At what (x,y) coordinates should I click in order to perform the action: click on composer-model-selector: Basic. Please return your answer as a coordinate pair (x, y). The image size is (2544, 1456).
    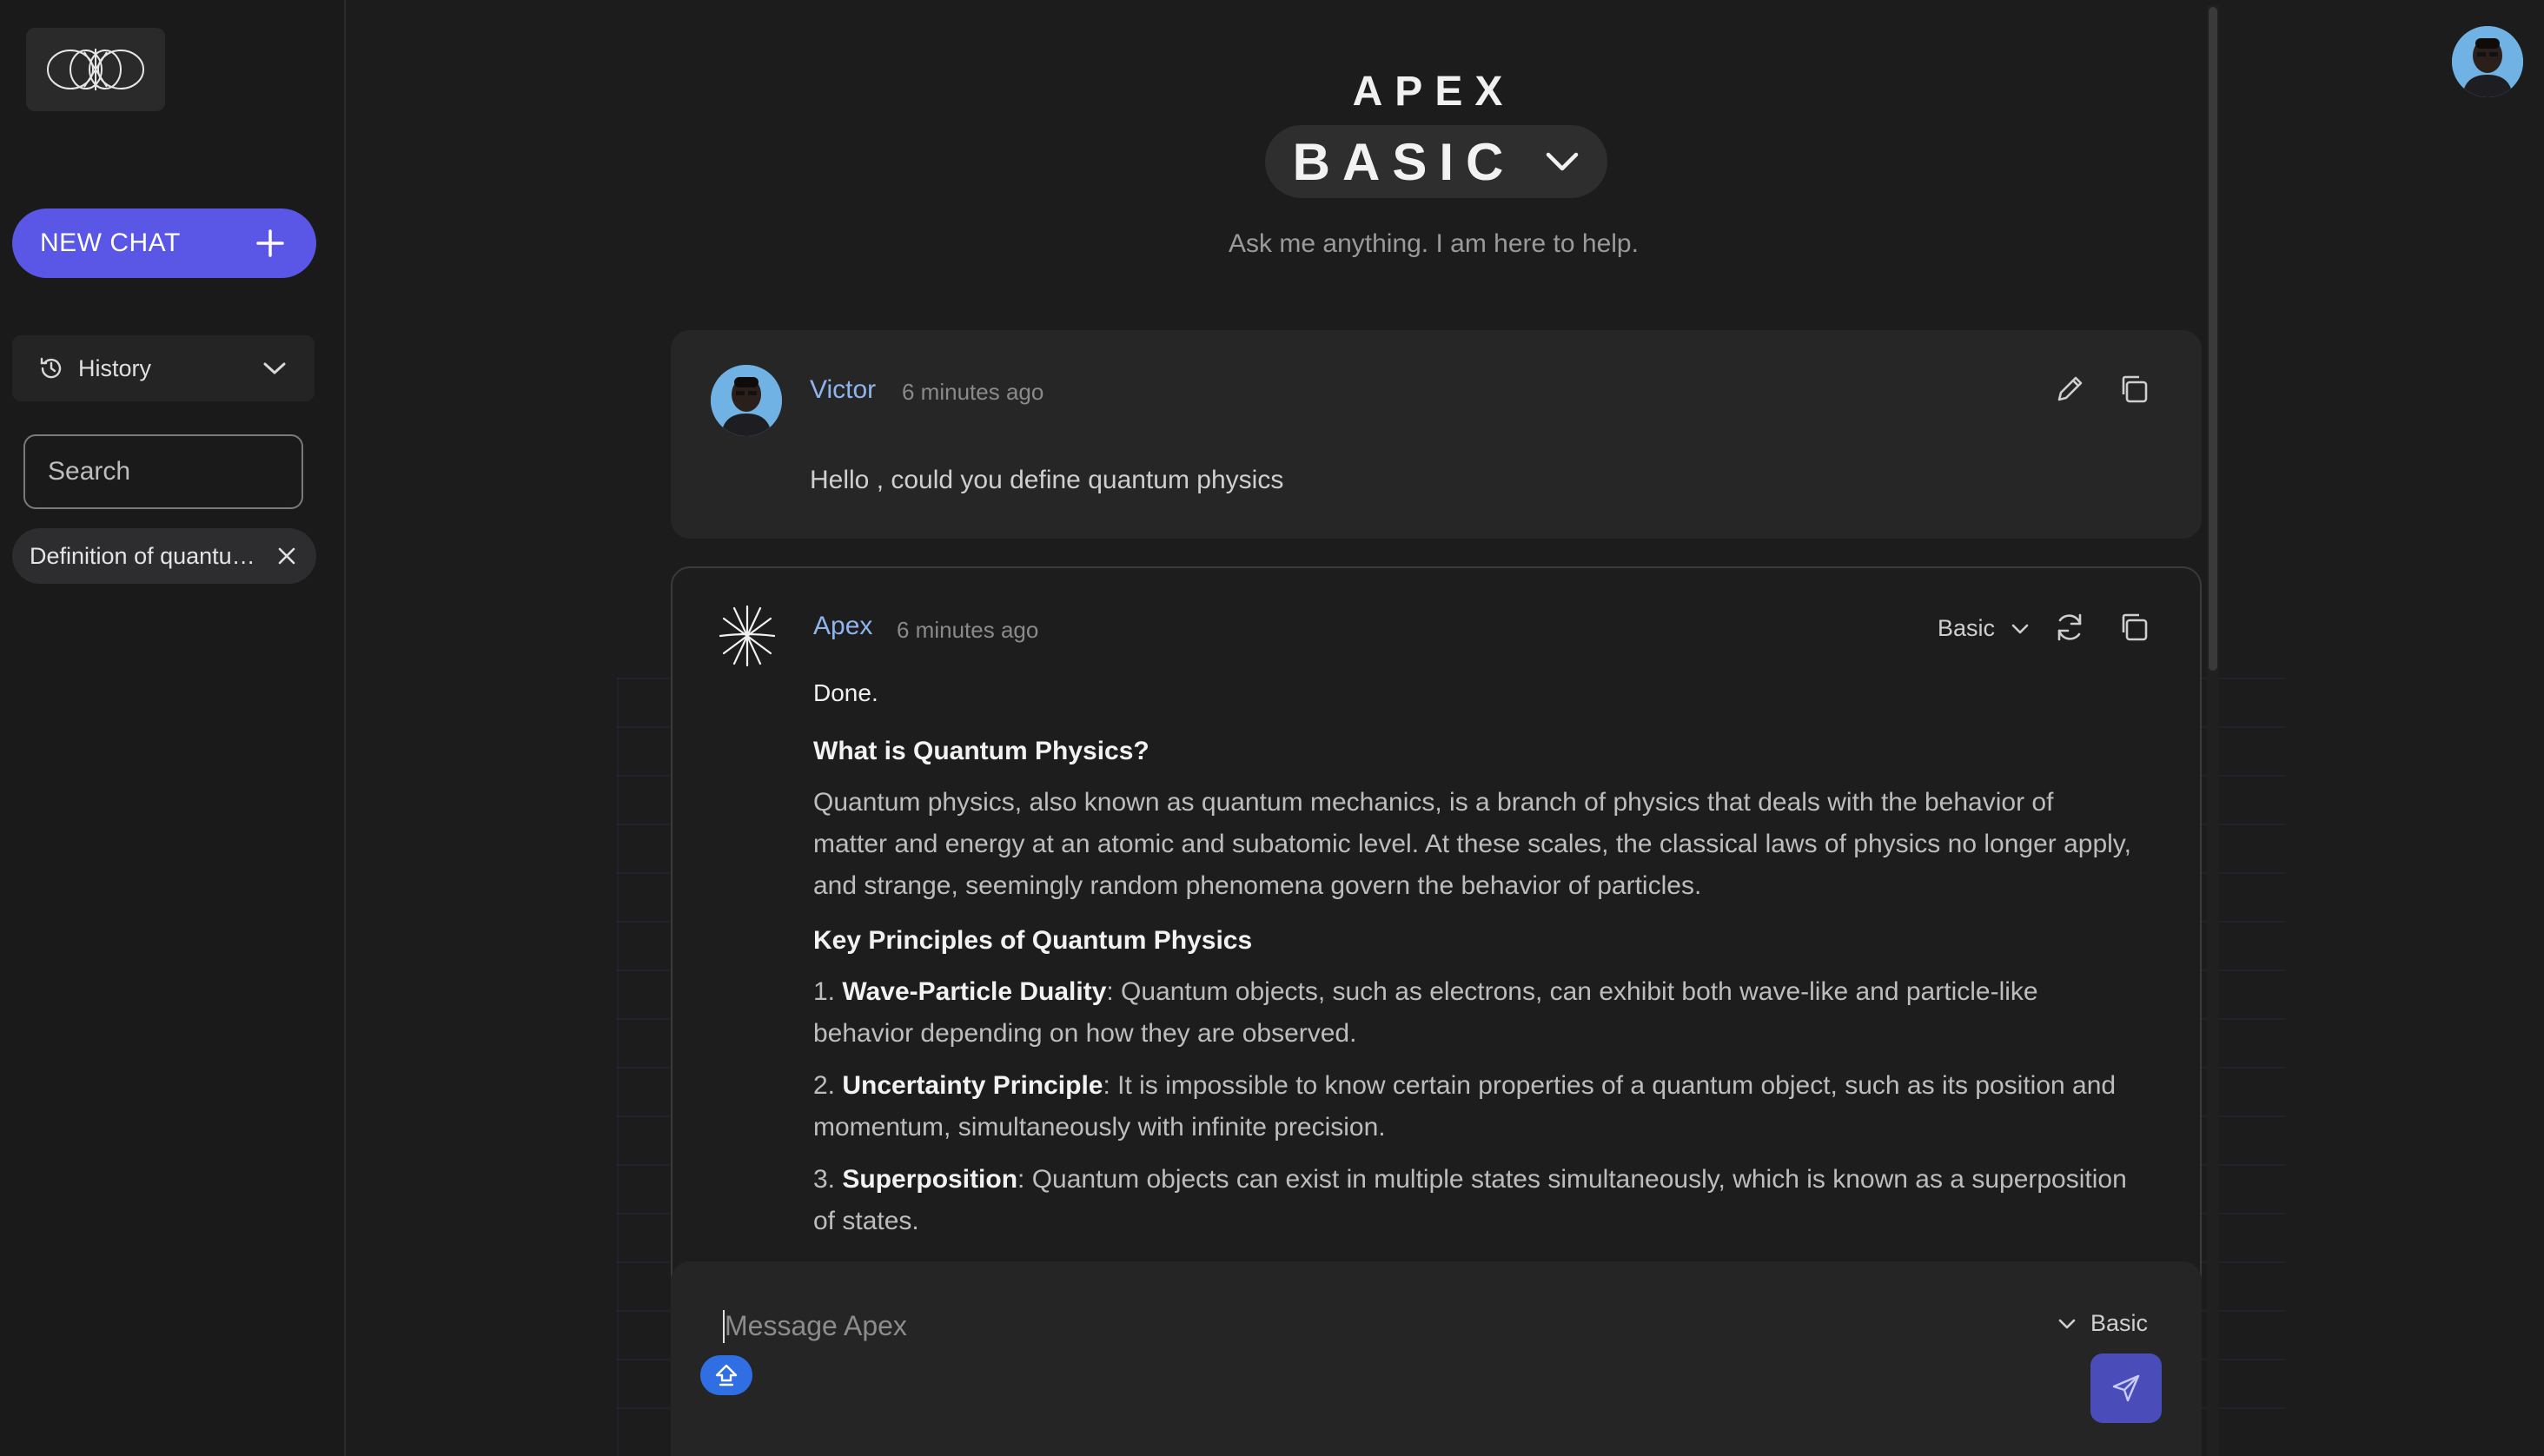
    Looking at the image, I should click on (2102, 1323).